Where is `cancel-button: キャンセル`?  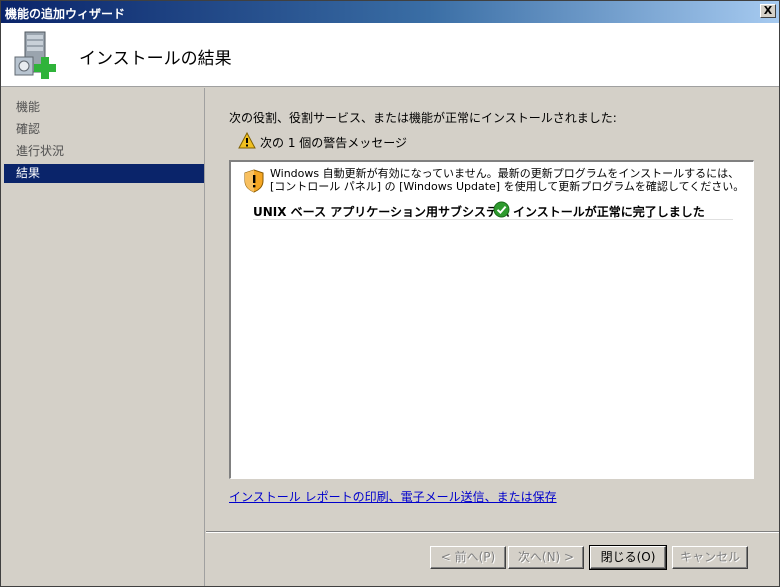
cancel-button: キャンセル is located at coordinates (710, 557).